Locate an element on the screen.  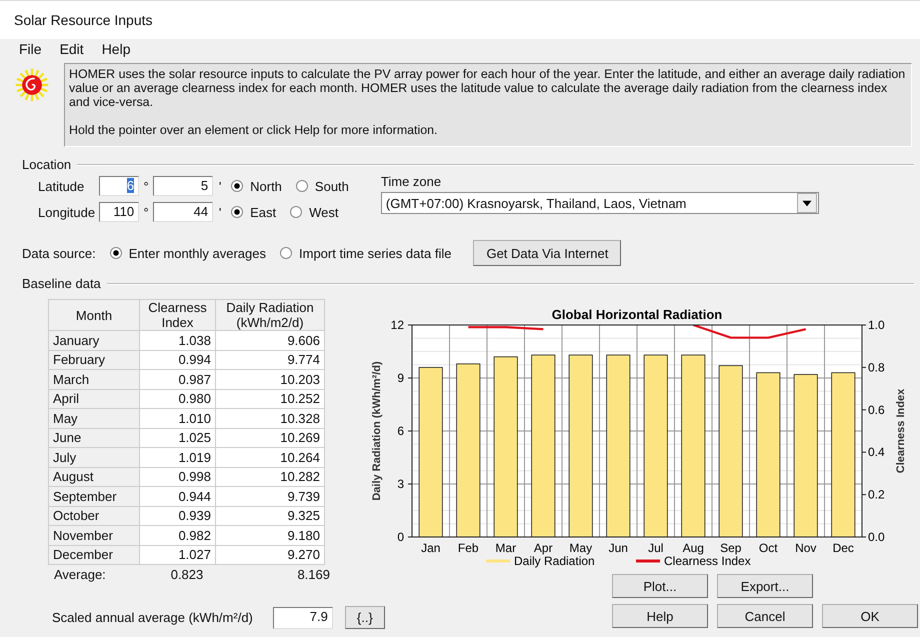
row-header: February is located at coordinates (94, 360).